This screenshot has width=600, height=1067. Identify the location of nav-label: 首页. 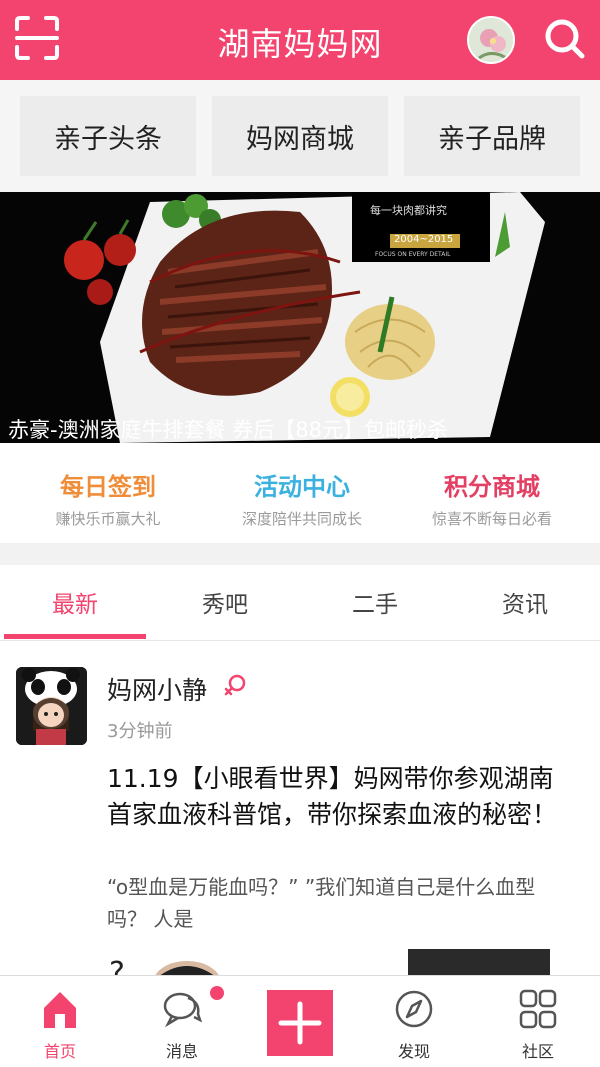
(59, 1051).